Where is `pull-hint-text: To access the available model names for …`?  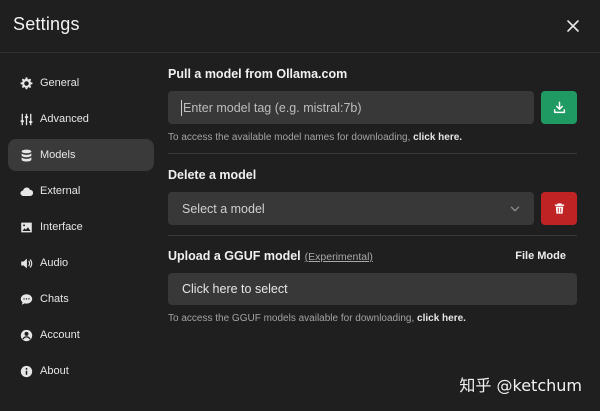 pull-hint-text: To access the available model names for … is located at coordinates (291, 137).